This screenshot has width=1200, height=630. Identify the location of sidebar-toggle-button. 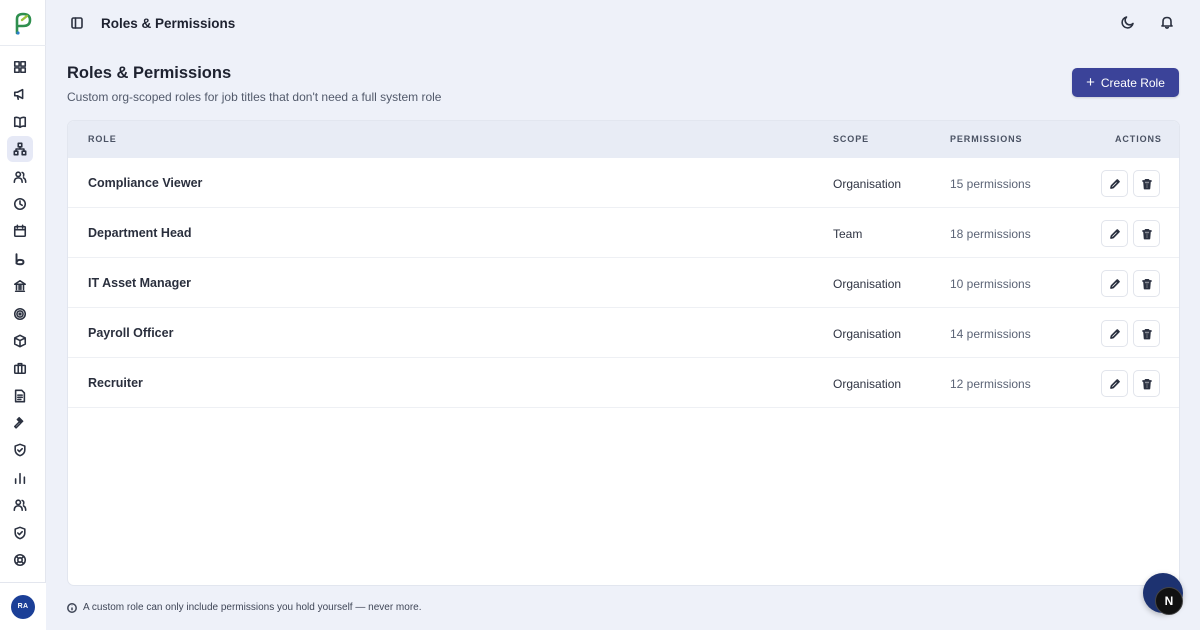
(77, 23).